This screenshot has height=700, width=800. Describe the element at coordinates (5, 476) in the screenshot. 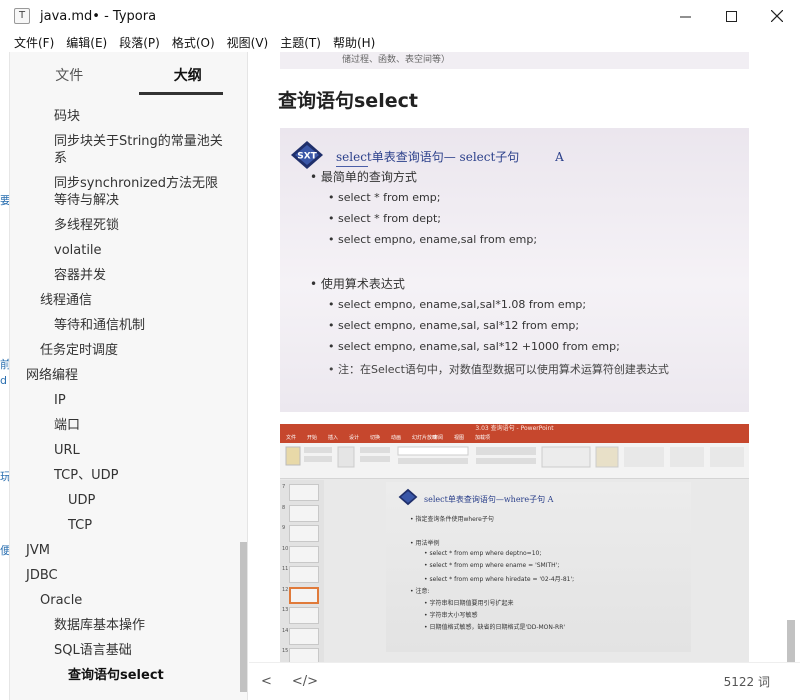

I see `strip-text: 玩` at that location.